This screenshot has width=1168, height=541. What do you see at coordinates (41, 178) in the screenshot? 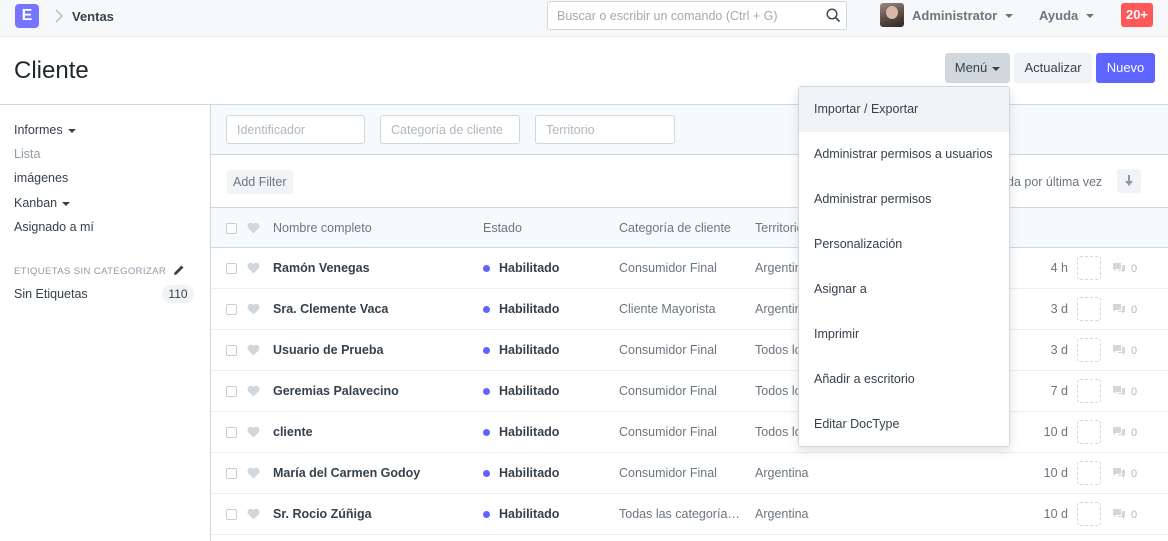
I see `sidebar-item-images: imágenes` at bounding box center [41, 178].